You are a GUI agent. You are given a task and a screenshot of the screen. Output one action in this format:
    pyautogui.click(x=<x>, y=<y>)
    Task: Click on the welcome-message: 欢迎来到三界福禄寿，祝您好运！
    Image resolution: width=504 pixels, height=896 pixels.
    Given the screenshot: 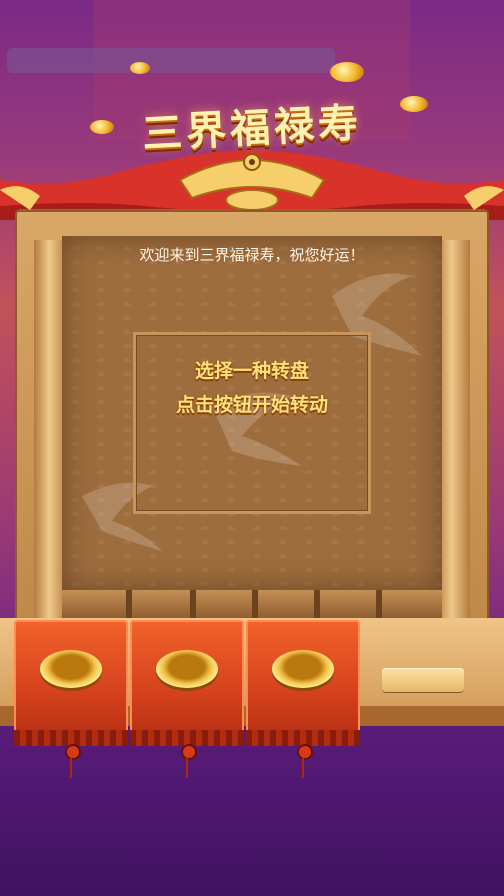 What is the action you would take?
    pyautogui.click(x=252, y=255)
    